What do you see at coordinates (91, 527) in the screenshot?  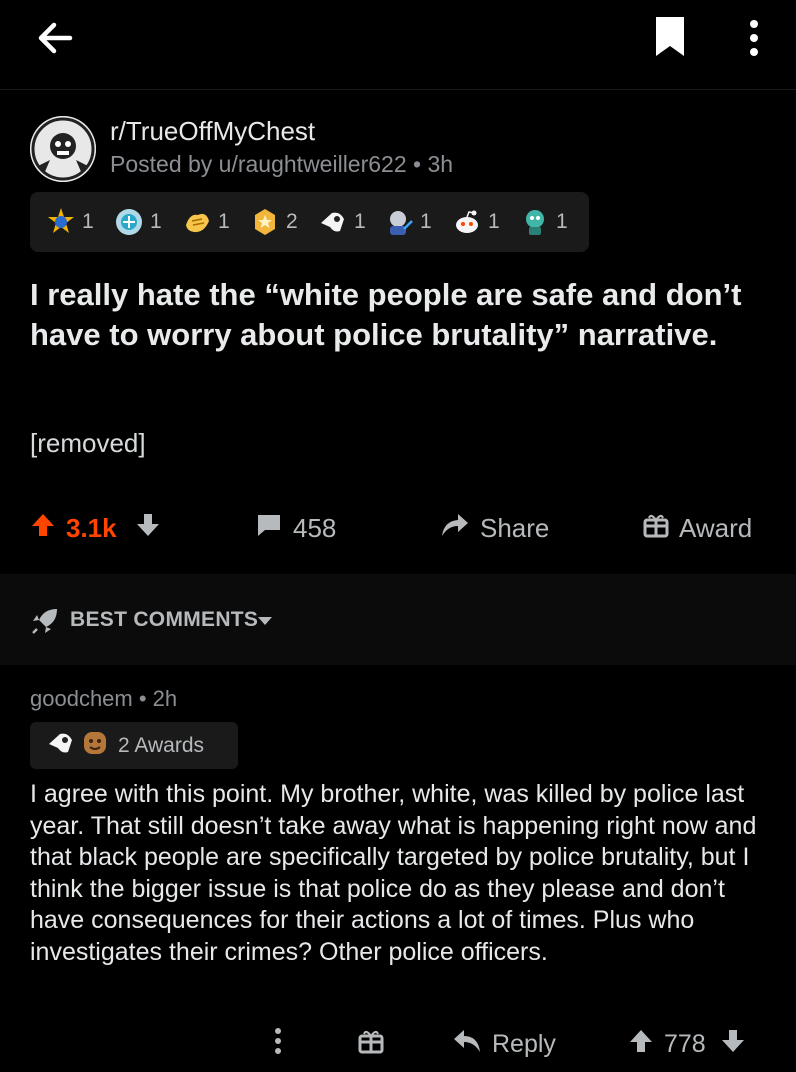 I see `post-score: 3.1k` at bounding box center [91, 527].